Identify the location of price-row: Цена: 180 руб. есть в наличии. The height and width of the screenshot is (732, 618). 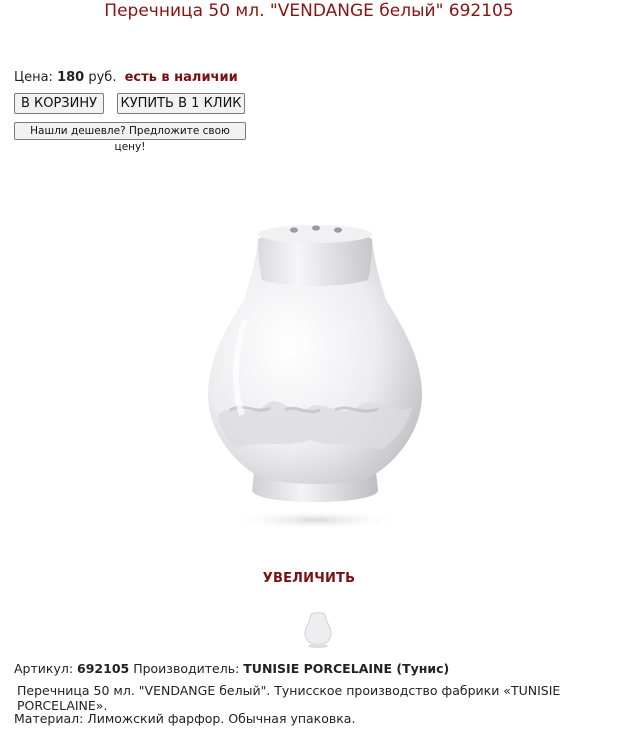
(126, 77).